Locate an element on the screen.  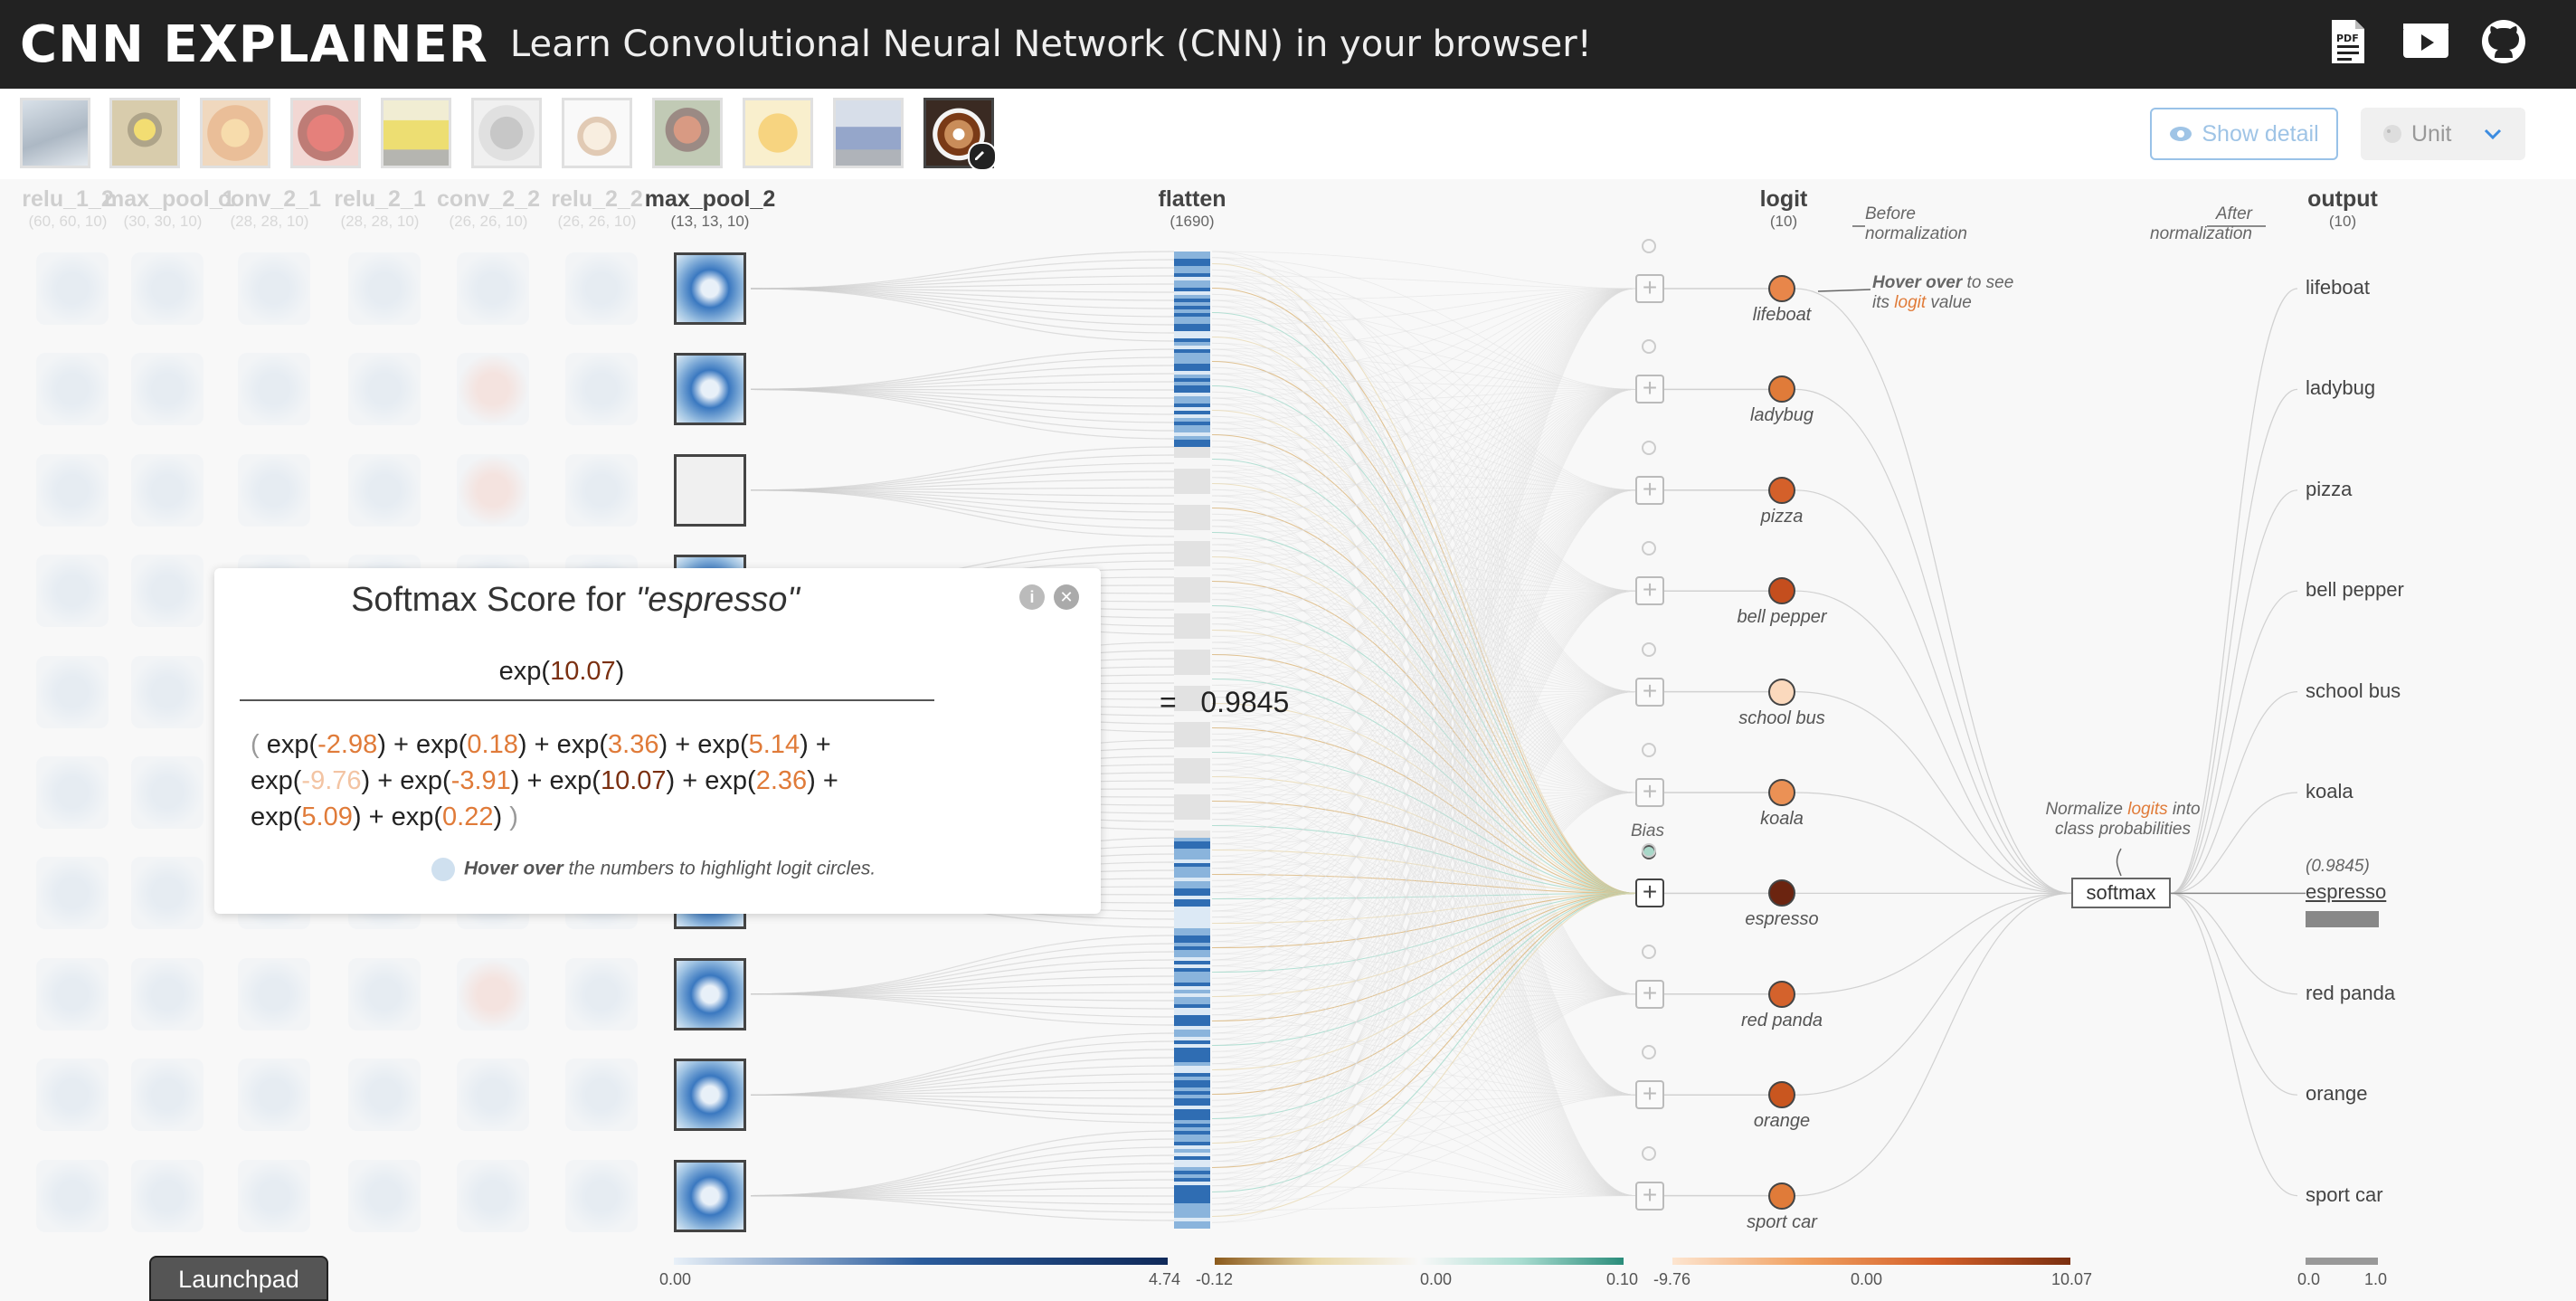
output-label: pizza is located at coordinates (2329, 489).